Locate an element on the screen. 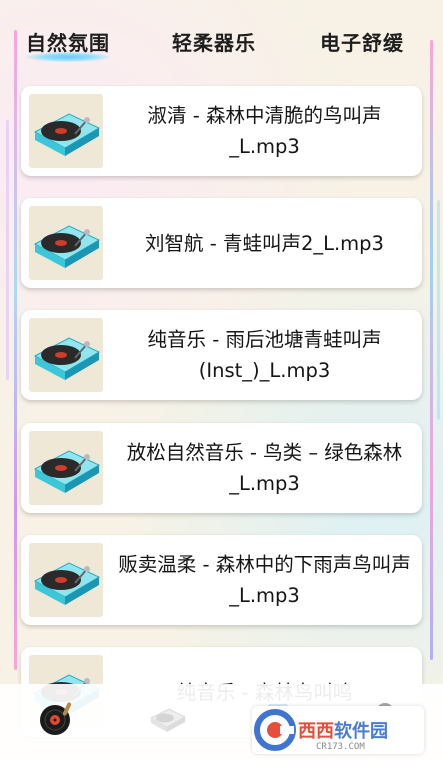  tab-nature-ambience: 自然氛围 is located at coordinates (68, 44).